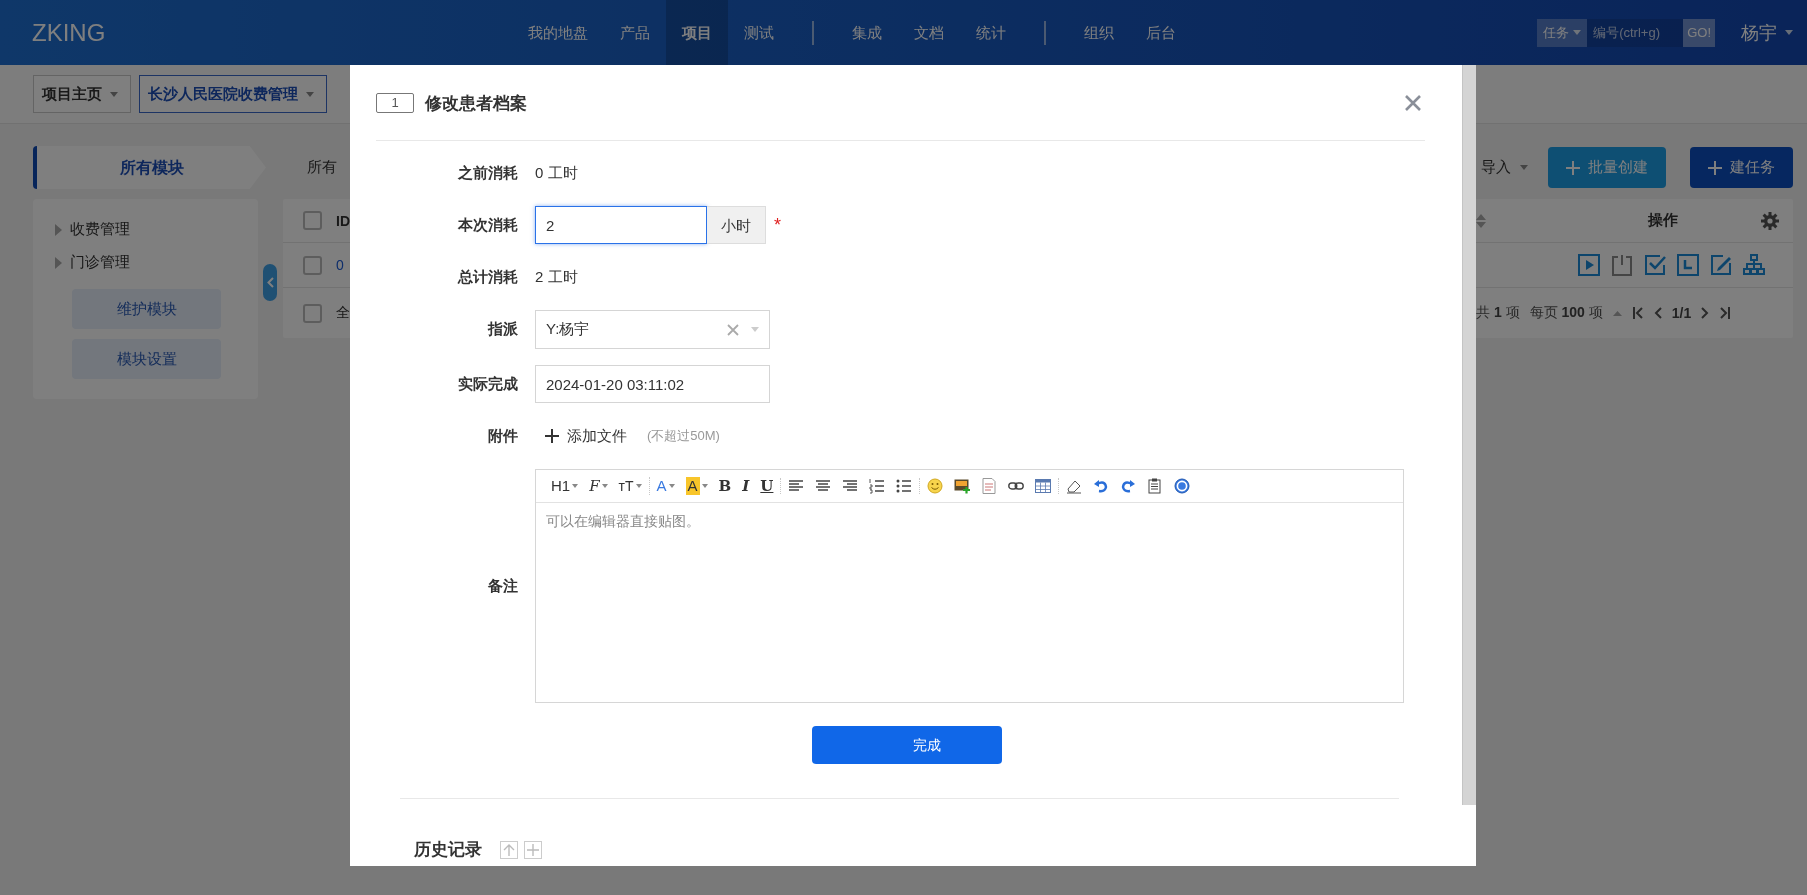 Image resolution: width=1807 pixels, height=895 pixels. What do you see at coordinates (1705, 313) in the screenshot?
I see `next-page-icon` at bounding box center [1705, 313].